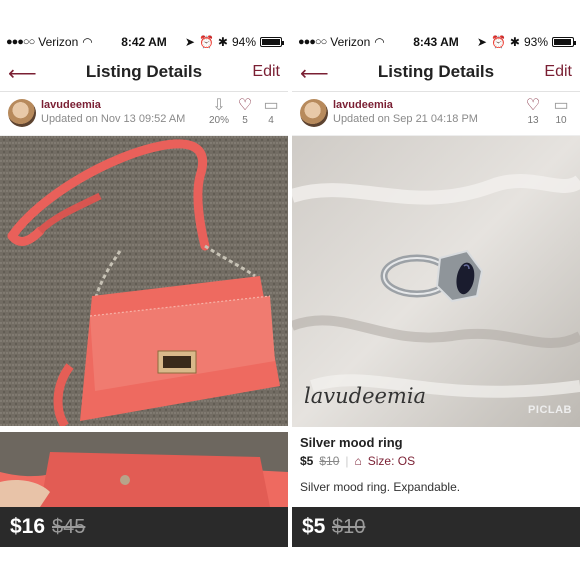  I want to click on item-title: Silver mood ring, so click(351, 442).